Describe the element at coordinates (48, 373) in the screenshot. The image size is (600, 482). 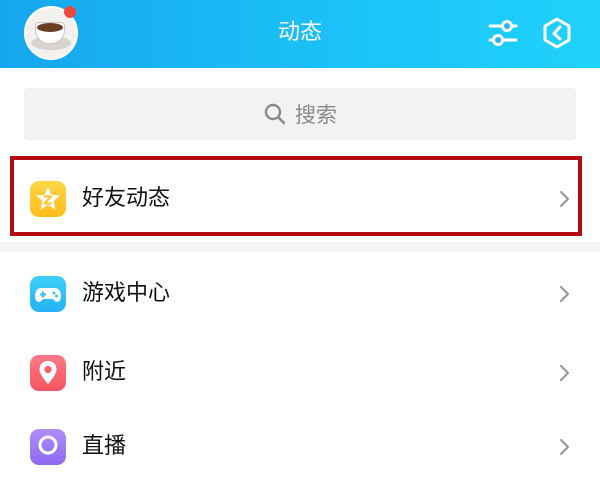
I see `location-pin-icon` at that location.